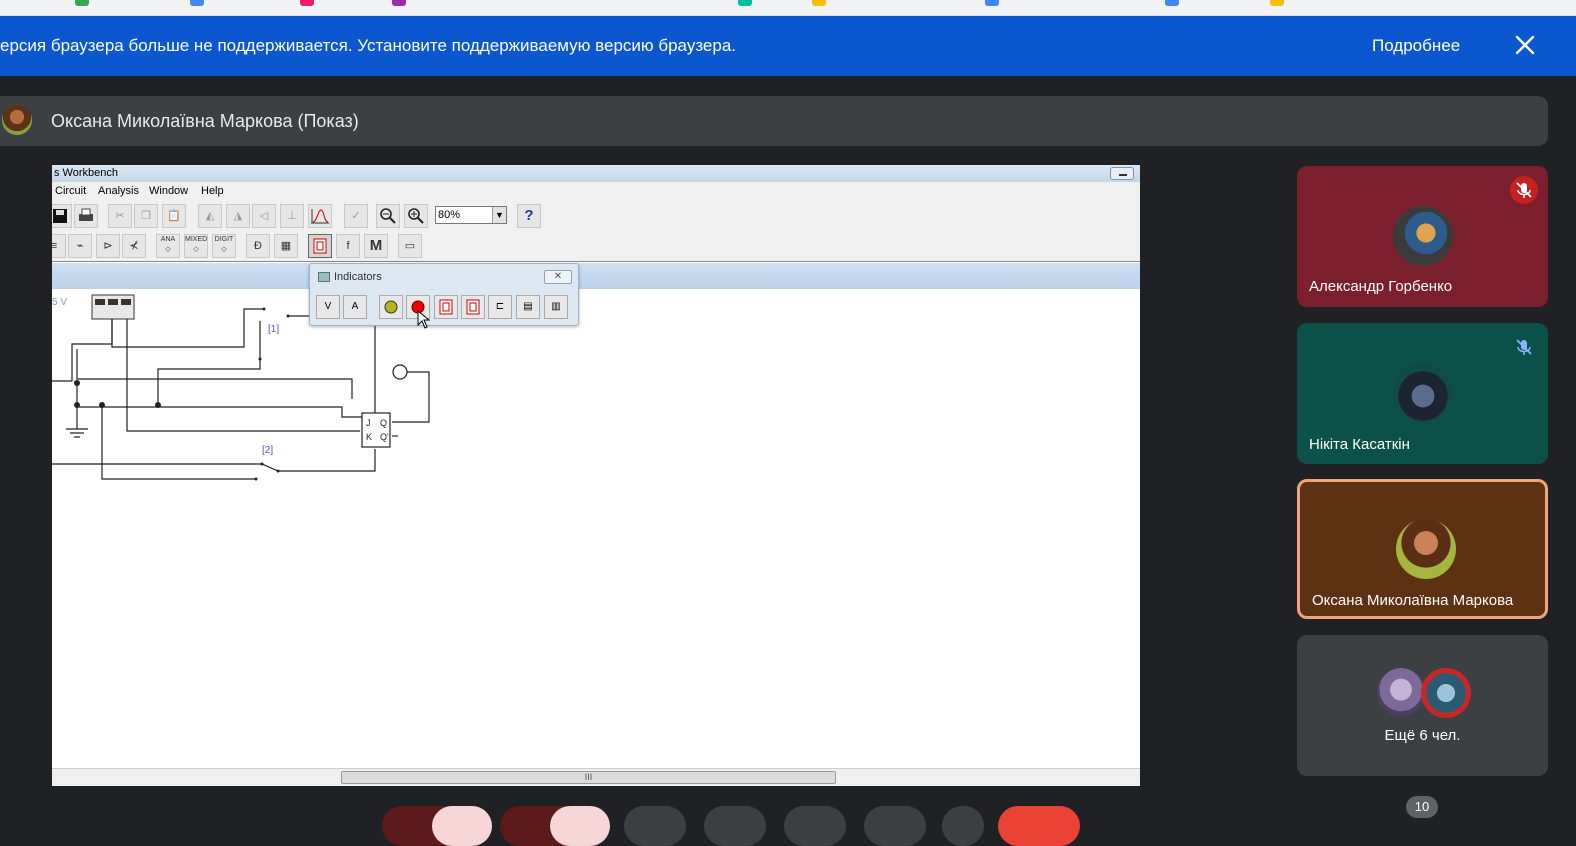 The height and width of the screenshot is (846, 1576). I want to click on miscellaneous-bin-icon: M, so click(376, 246).